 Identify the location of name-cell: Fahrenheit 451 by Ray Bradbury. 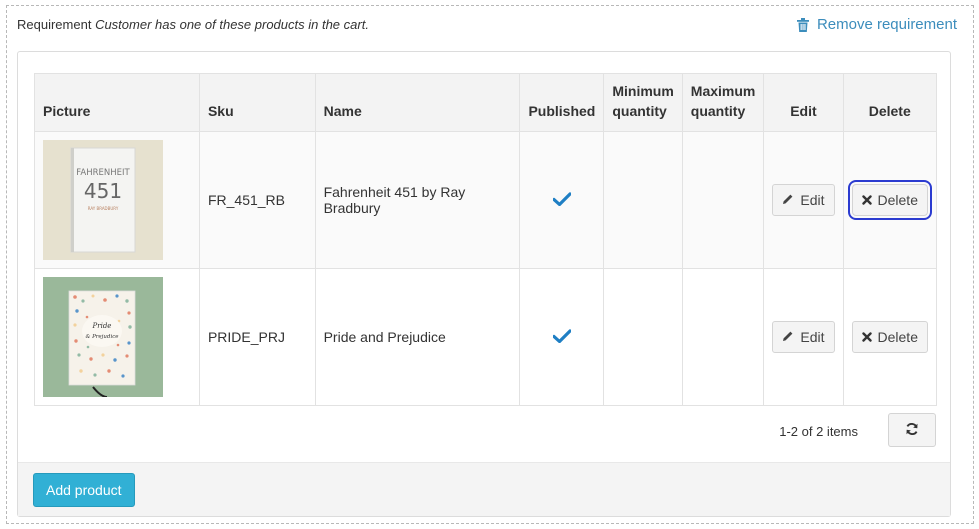
(417, 200).